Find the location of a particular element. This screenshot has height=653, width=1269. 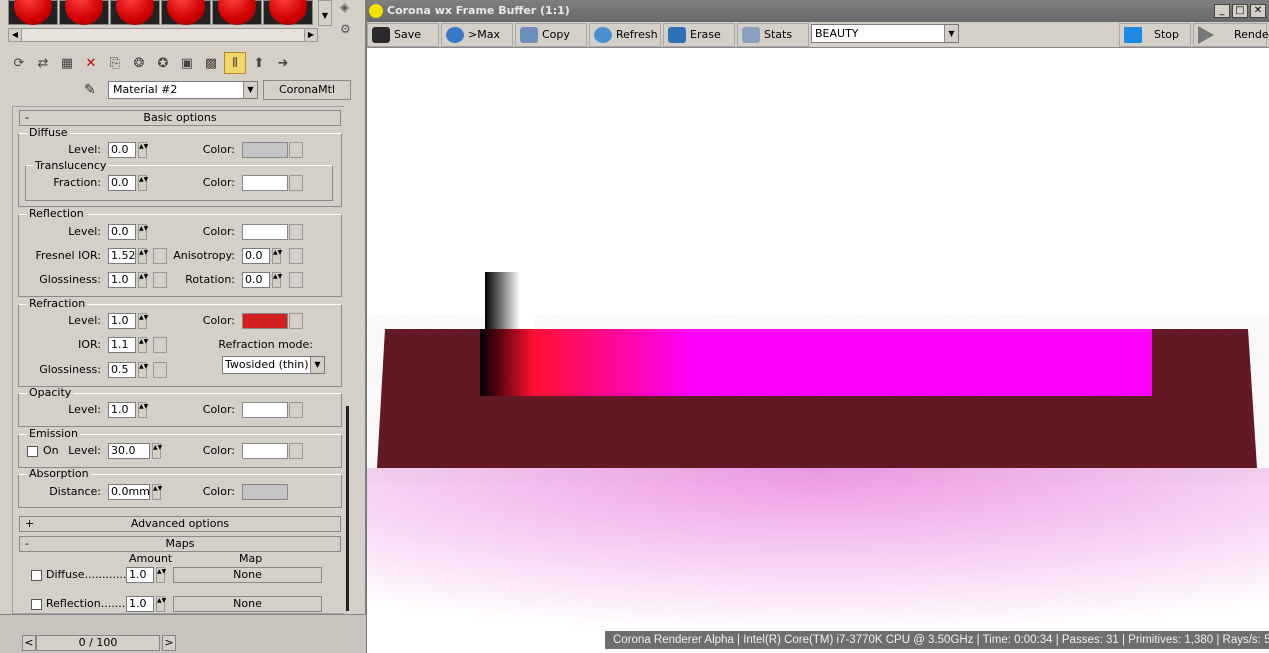

map-diffuse-checkbox is located at coordinates (36, 575).